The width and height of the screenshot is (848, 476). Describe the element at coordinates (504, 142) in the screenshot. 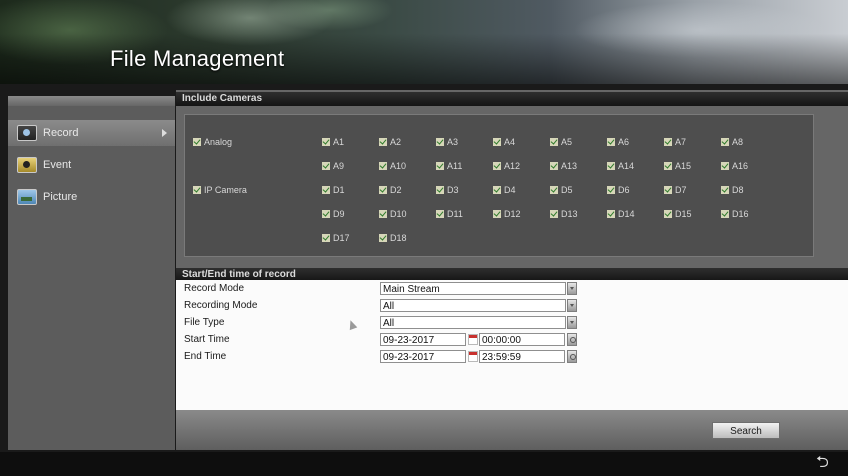

I see `camera-checkbox-a4: A4` at that location.